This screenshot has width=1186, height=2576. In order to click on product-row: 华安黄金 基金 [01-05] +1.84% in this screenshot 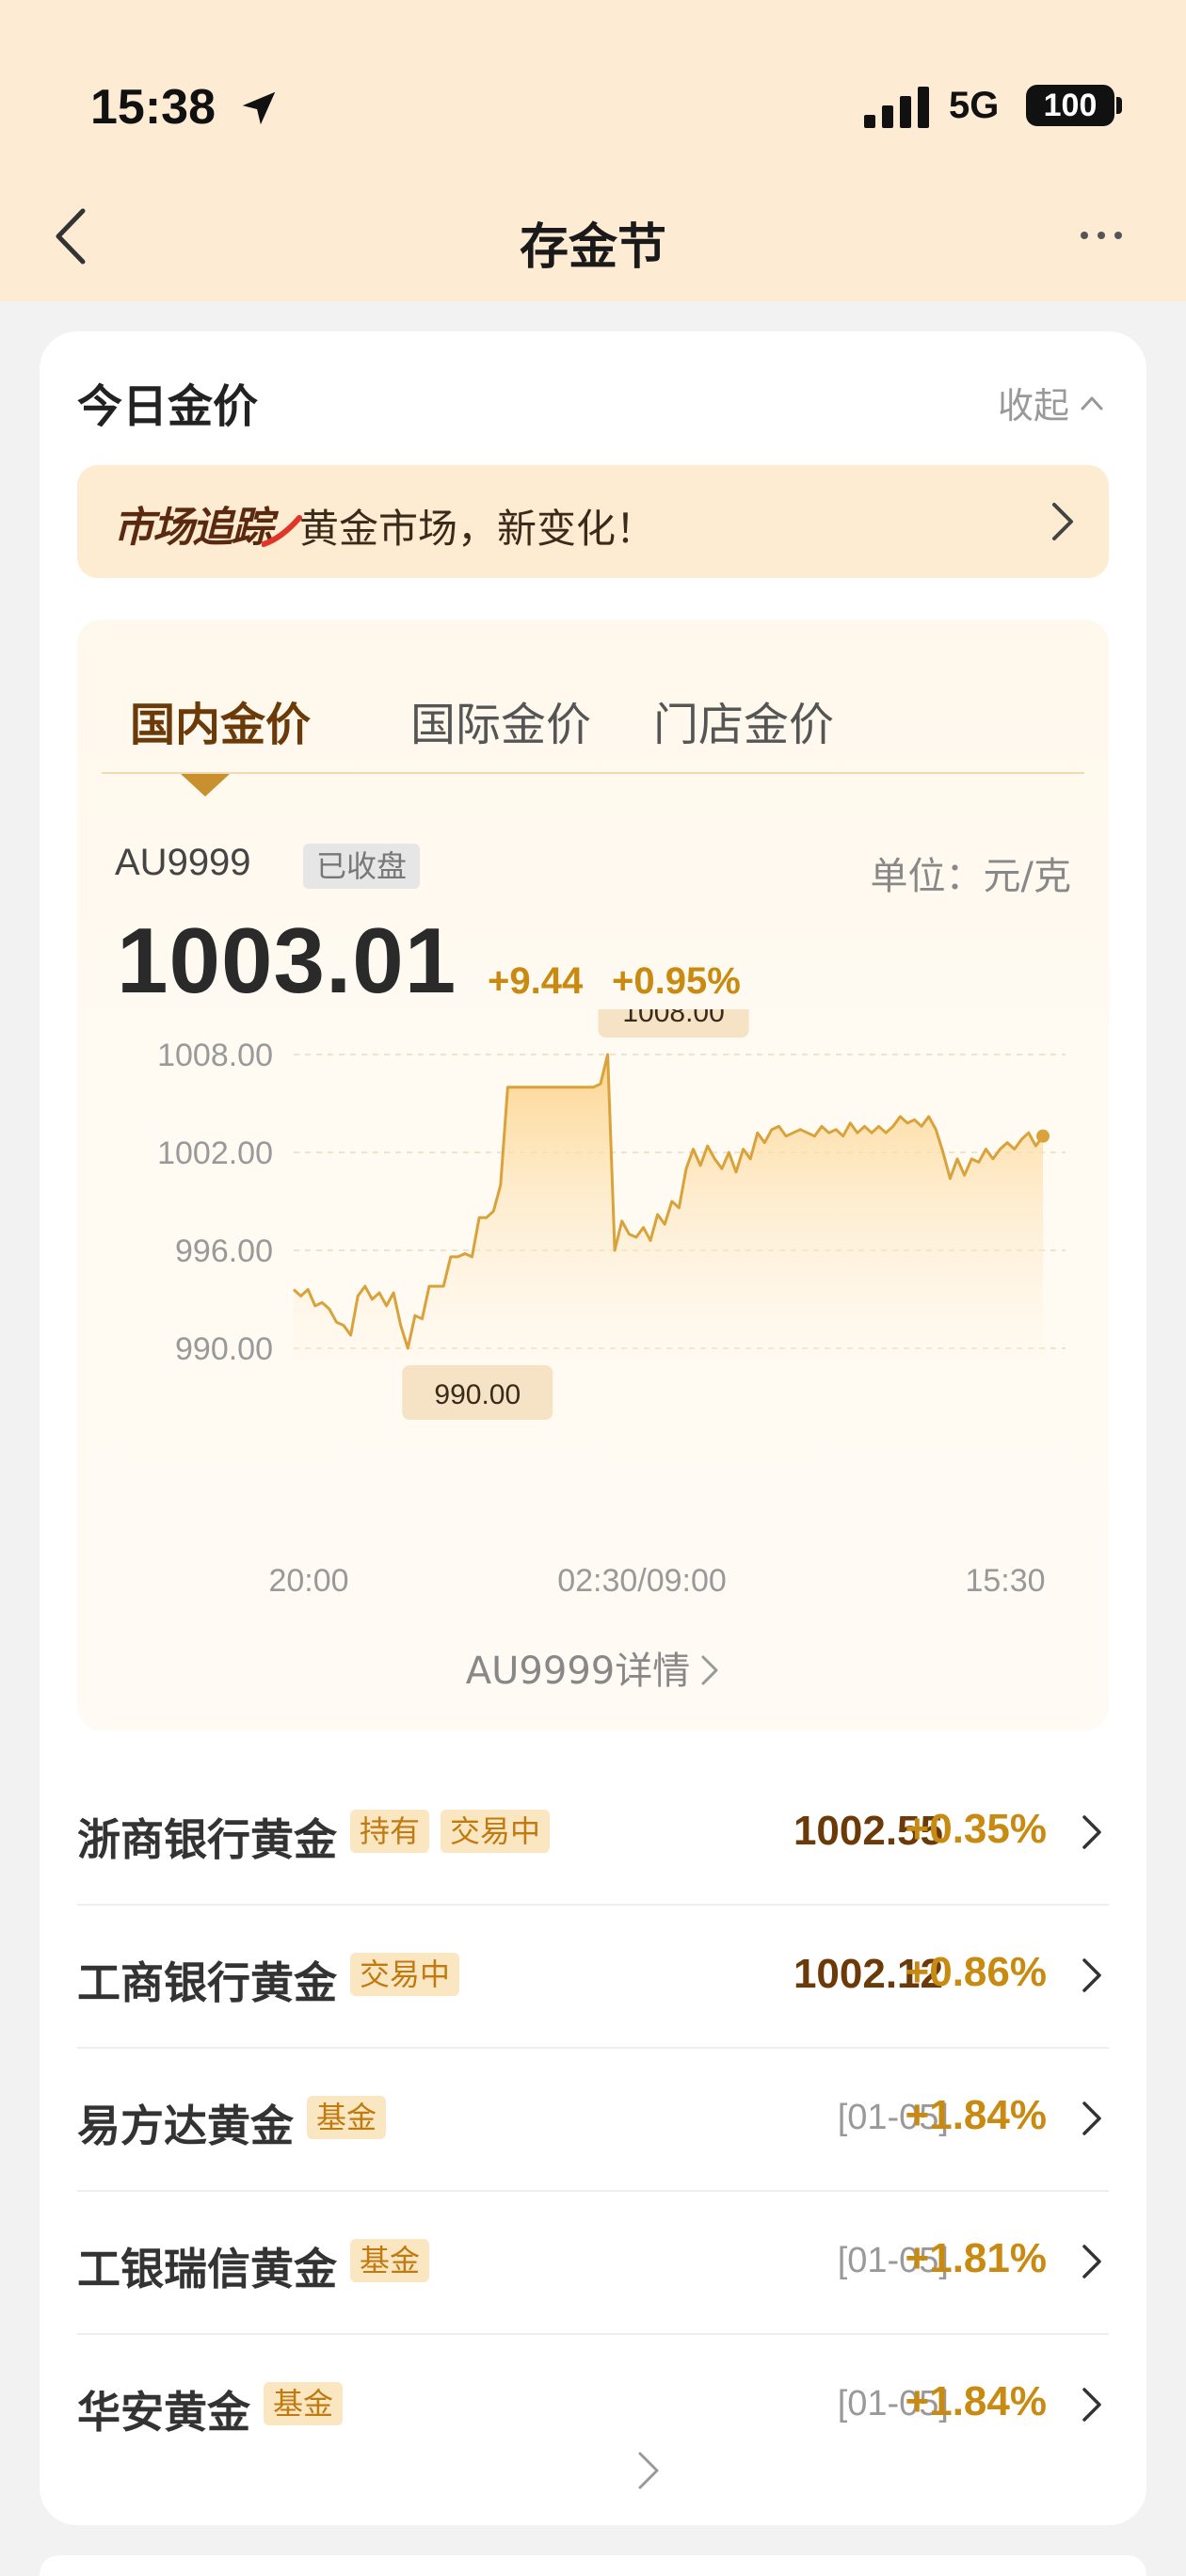, I will do `click(593, 2406)`.